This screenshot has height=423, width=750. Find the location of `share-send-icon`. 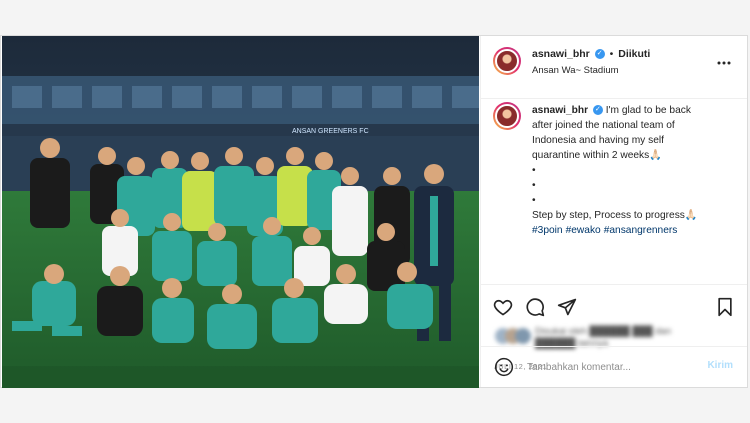

share-send-icon is located at coordinates (567, 307).